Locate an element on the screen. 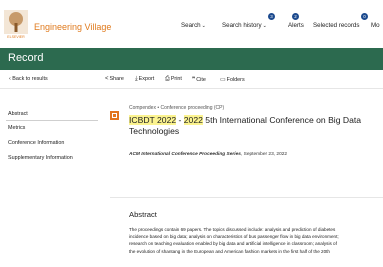 The width and height of the screenshot is (383, 267). cite-label: Cite is located at coordinates (201, 80).